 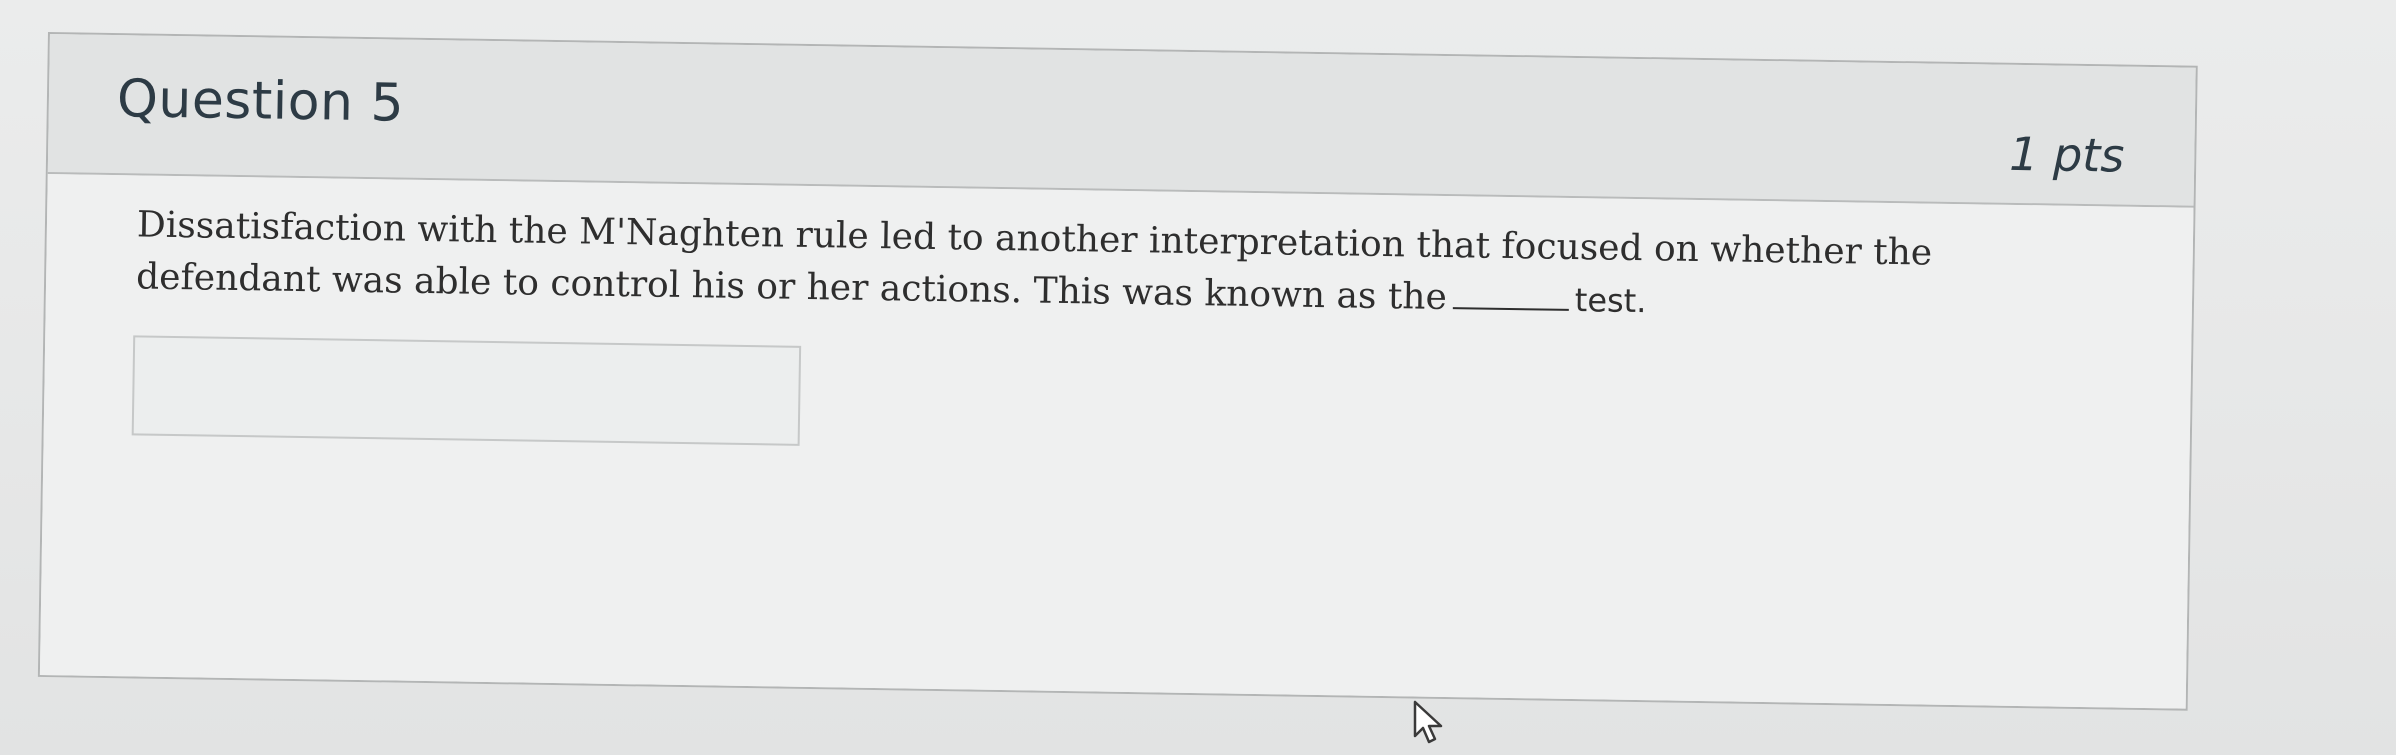 I want to click on fill-in-blank-line, so click(x=1511, y=295).